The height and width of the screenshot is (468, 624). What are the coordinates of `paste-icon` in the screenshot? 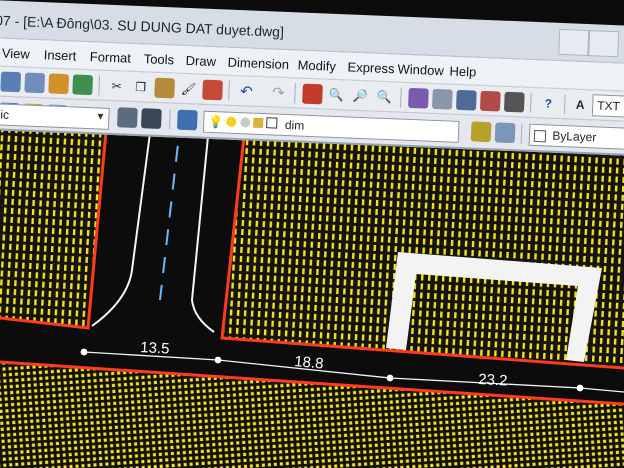 It's located at (164, 88).